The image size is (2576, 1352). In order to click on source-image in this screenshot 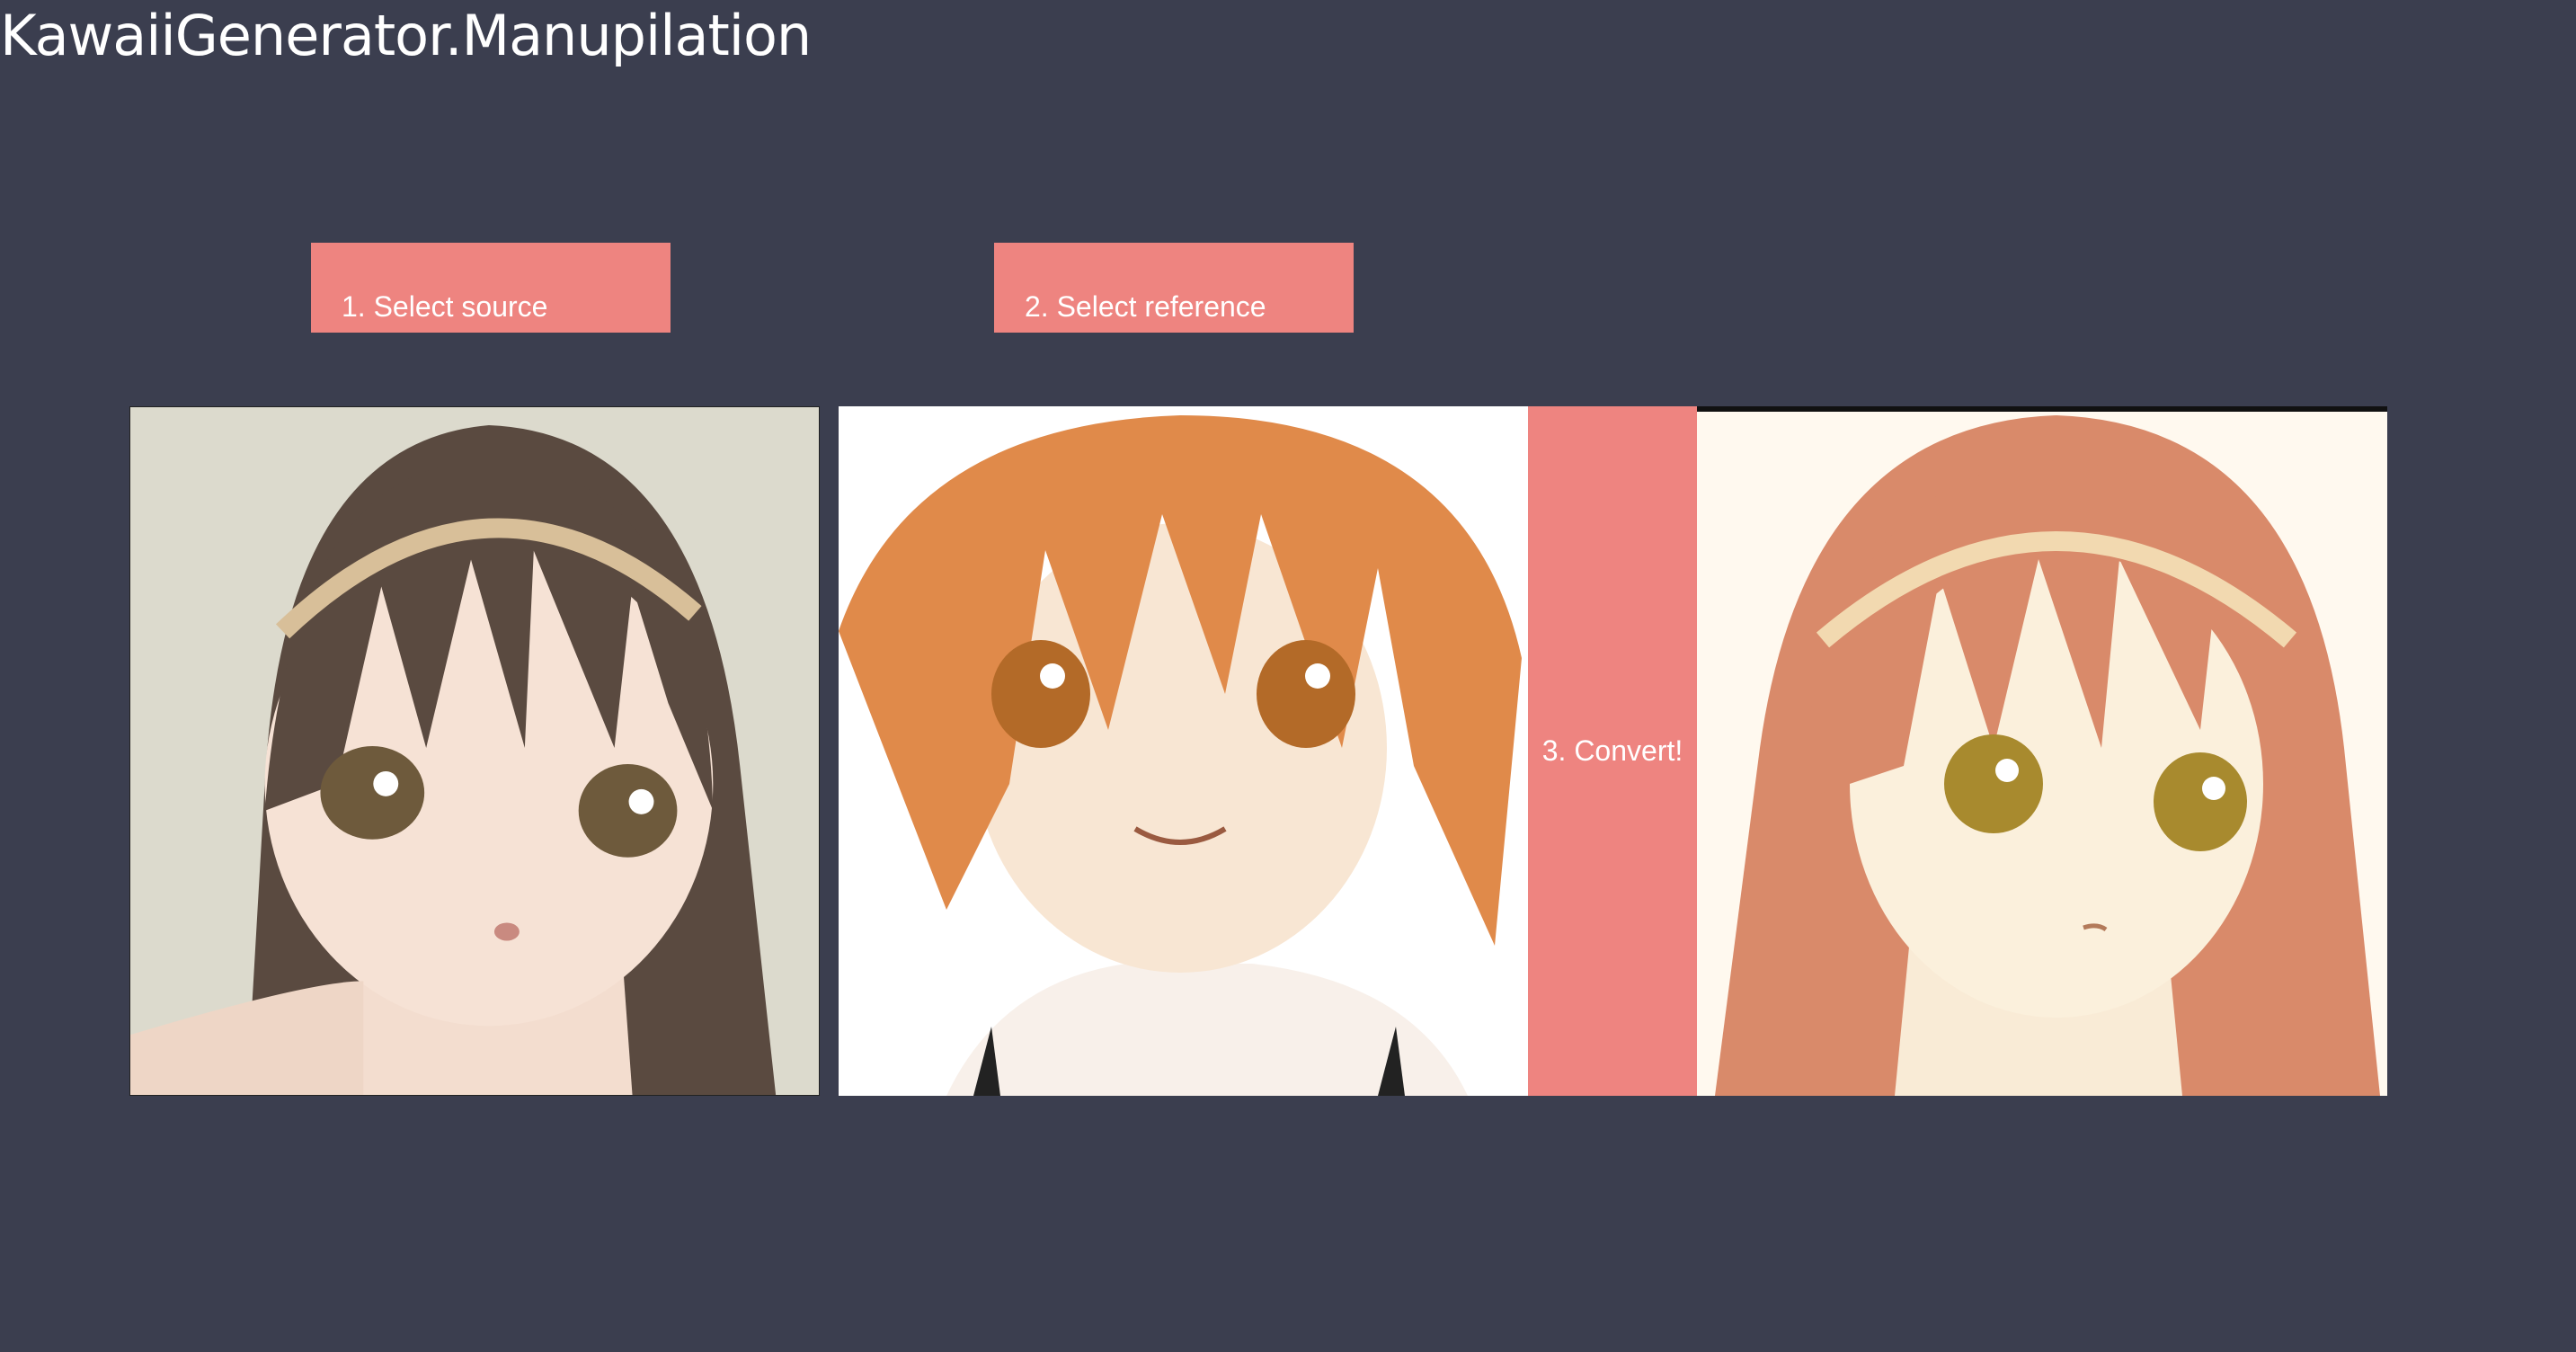, I will do `click(474, 751)`.